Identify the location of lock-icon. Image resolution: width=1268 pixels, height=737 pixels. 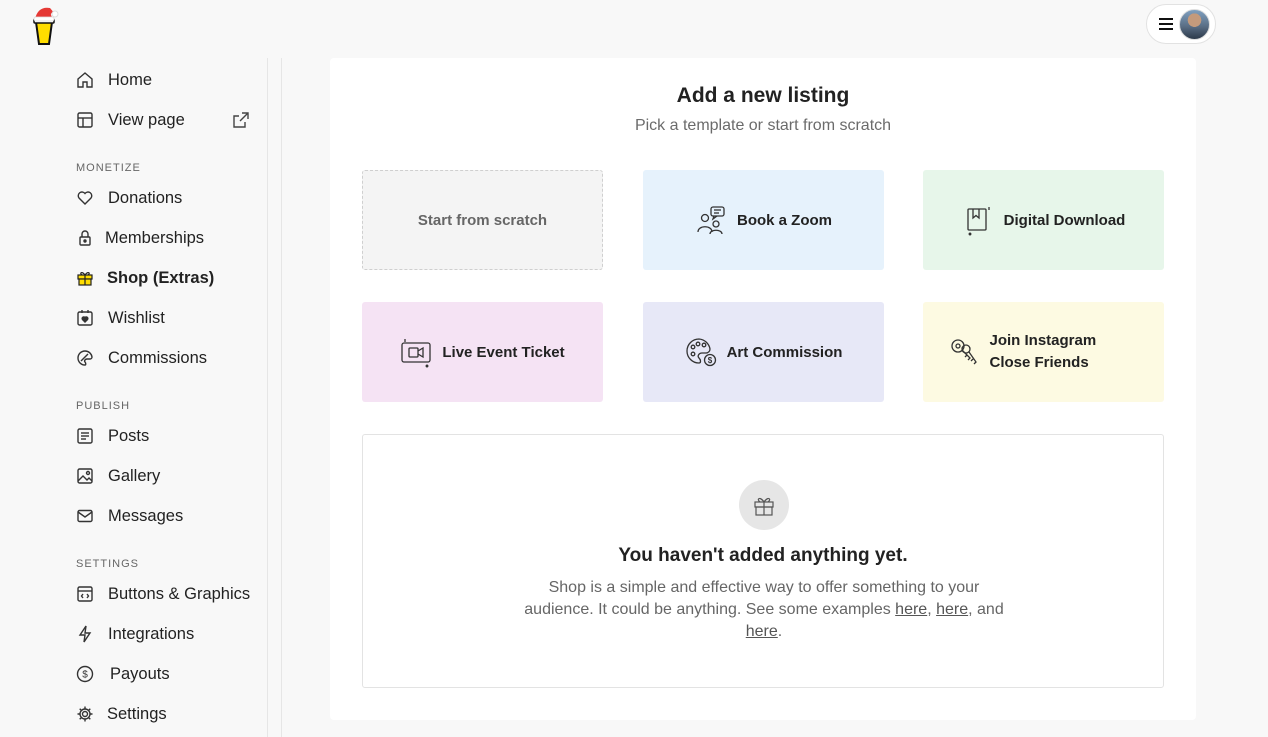
(85, 238).